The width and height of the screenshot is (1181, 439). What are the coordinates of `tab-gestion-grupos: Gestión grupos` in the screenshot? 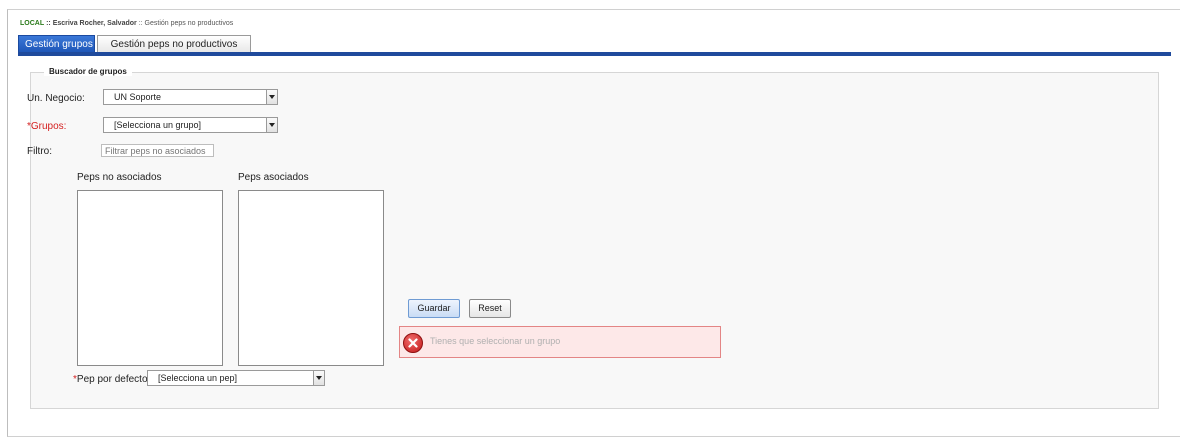 It's located at (56, 43).